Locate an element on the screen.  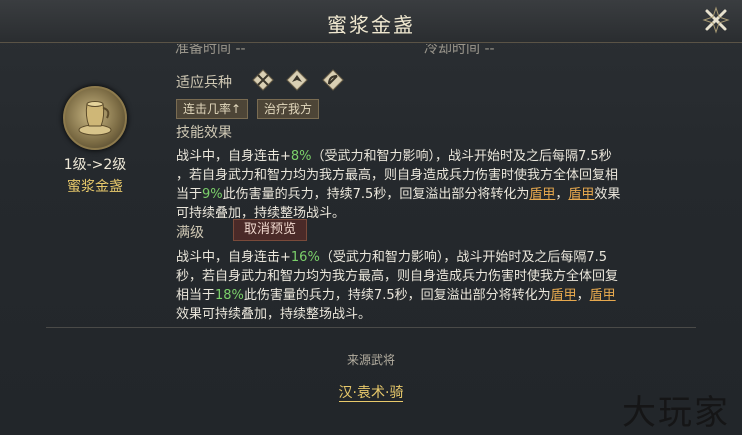
max-level-label: 满级 is located at coordinates (190, 233).